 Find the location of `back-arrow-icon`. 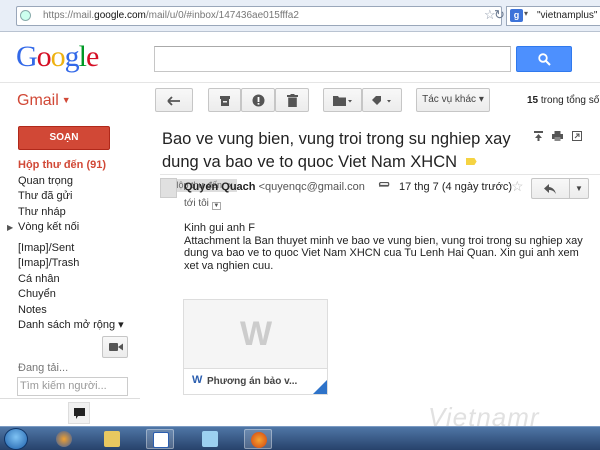

back-arrow-icon is located at coordinates (173, 101).